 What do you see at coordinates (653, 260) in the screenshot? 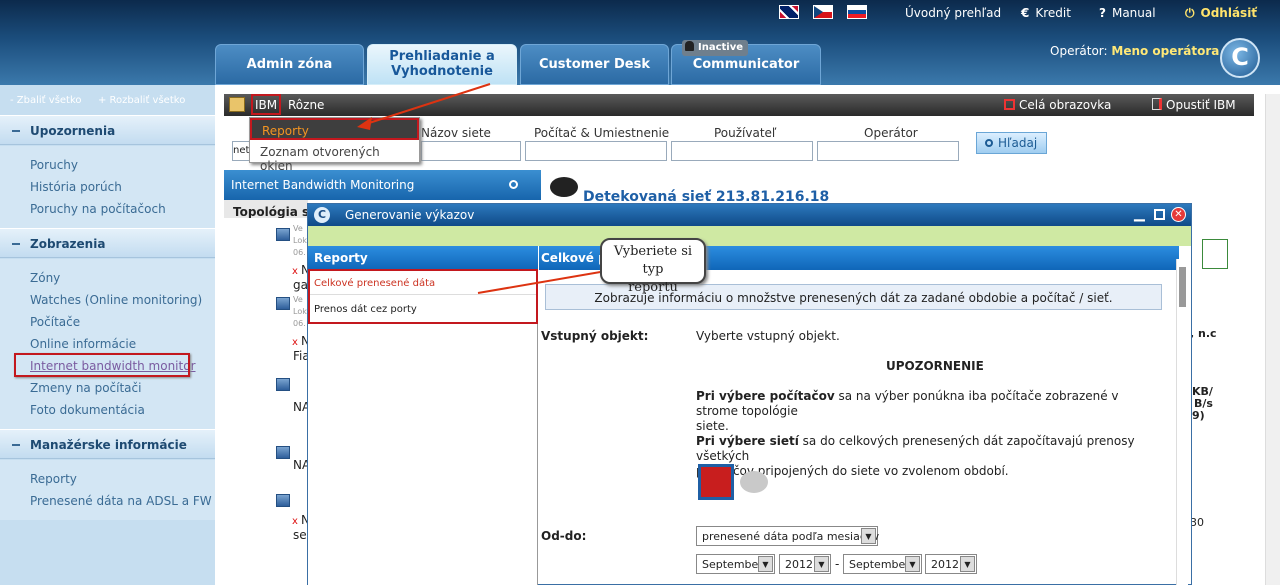
I see `callout-line-1: Vyberiete si typ` at bounding box center [653, 260].